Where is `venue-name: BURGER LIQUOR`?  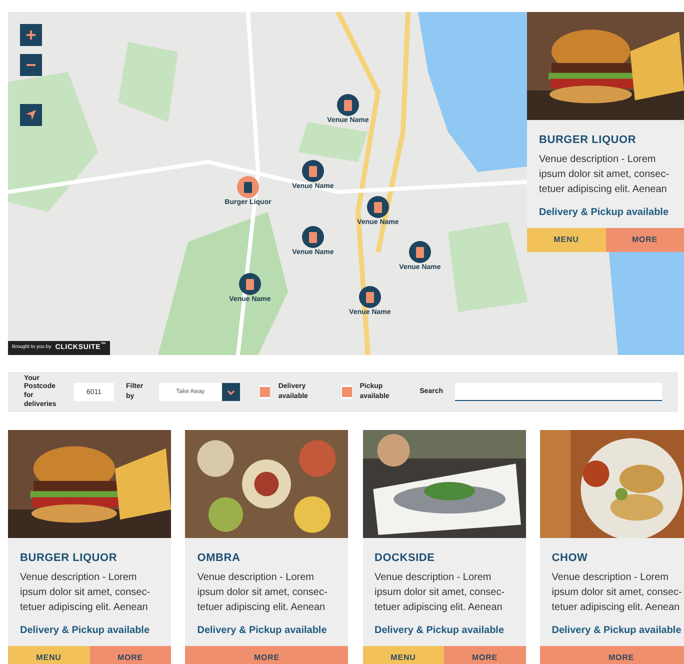 venue-name: BURGER LIQUOR is located at coordinates (69, 558).